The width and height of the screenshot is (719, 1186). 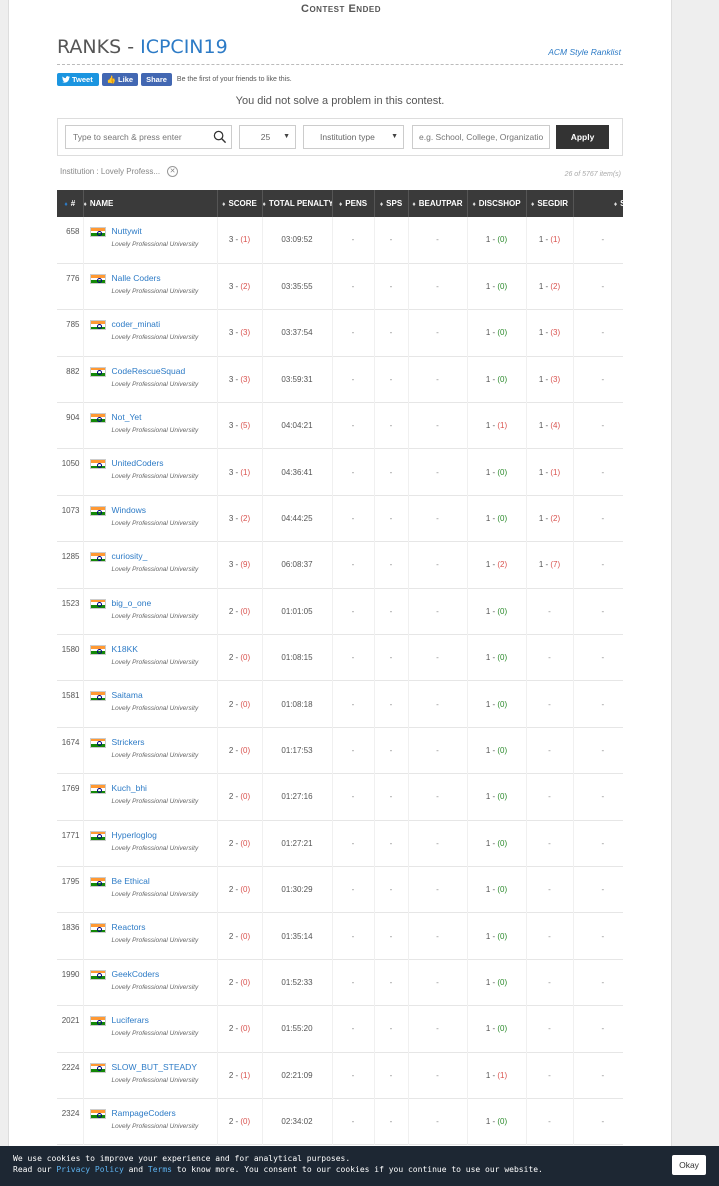 What do you see at coordinates (70, 425) in the screenshot?
I see `rank-cell: 904` at bounding box center [70, 425].